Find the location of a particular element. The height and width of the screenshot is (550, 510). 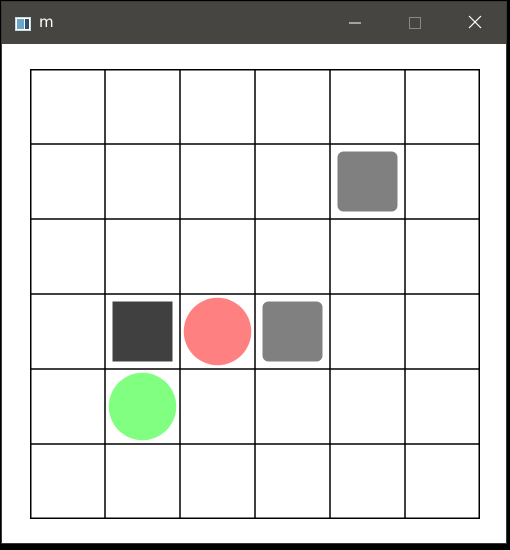

minimize-button is located at coordinates (355, 23).